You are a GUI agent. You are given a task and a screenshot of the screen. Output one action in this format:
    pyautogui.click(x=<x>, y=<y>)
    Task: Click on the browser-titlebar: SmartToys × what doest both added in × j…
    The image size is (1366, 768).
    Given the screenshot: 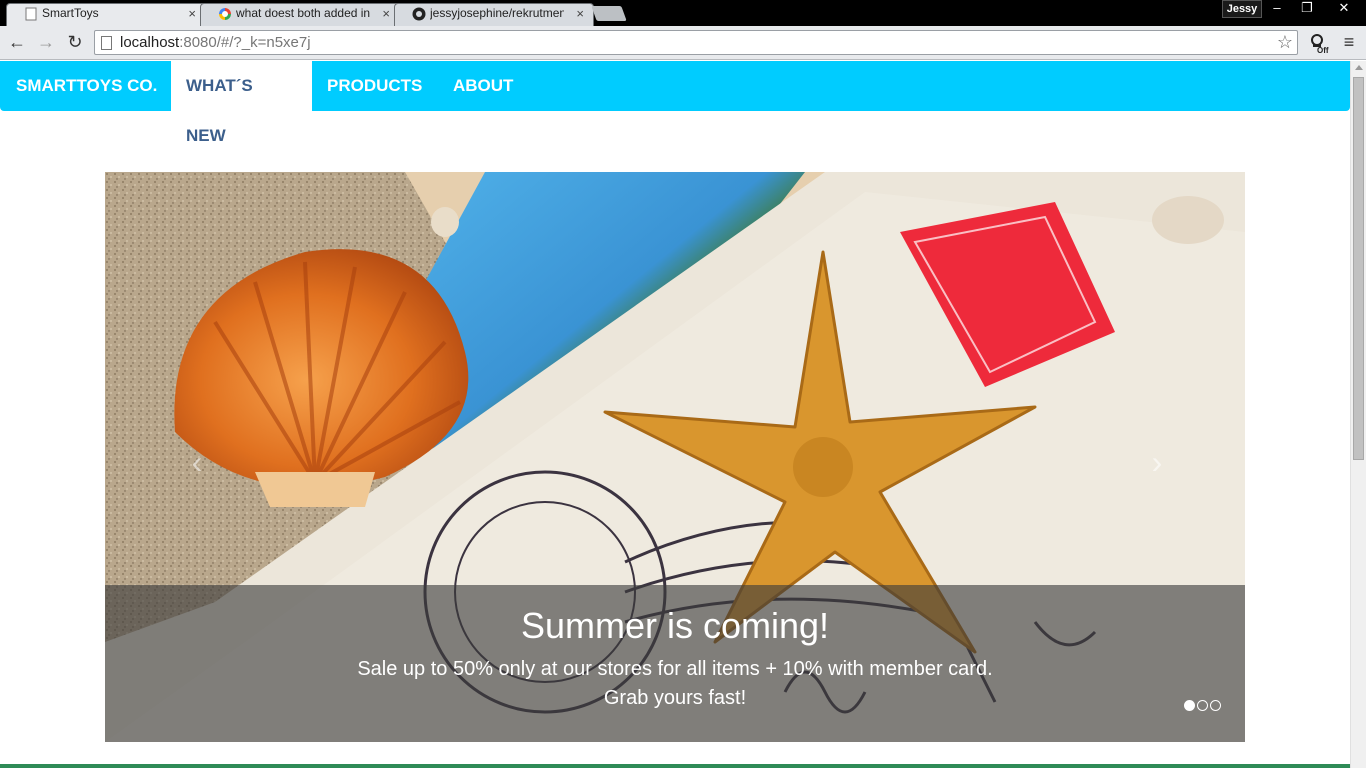 What is the action you would take?
    pyautogui.click(x=683, y=13)
    